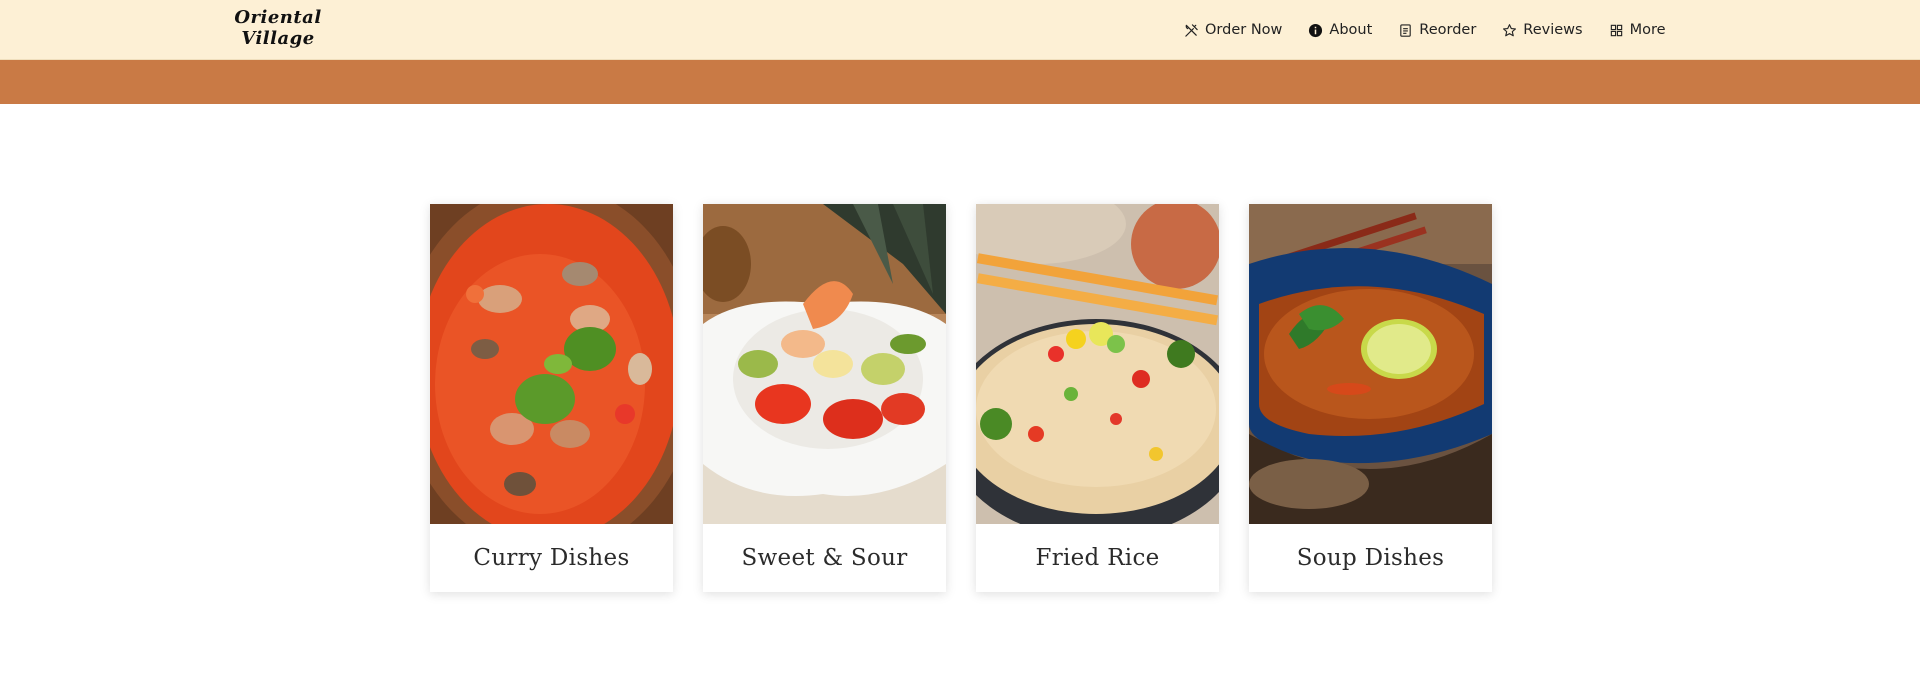 Image resolution: width=1920 pixels, height=677 pixels. I want to click on logo-line-2: Village, so click(278, 38).